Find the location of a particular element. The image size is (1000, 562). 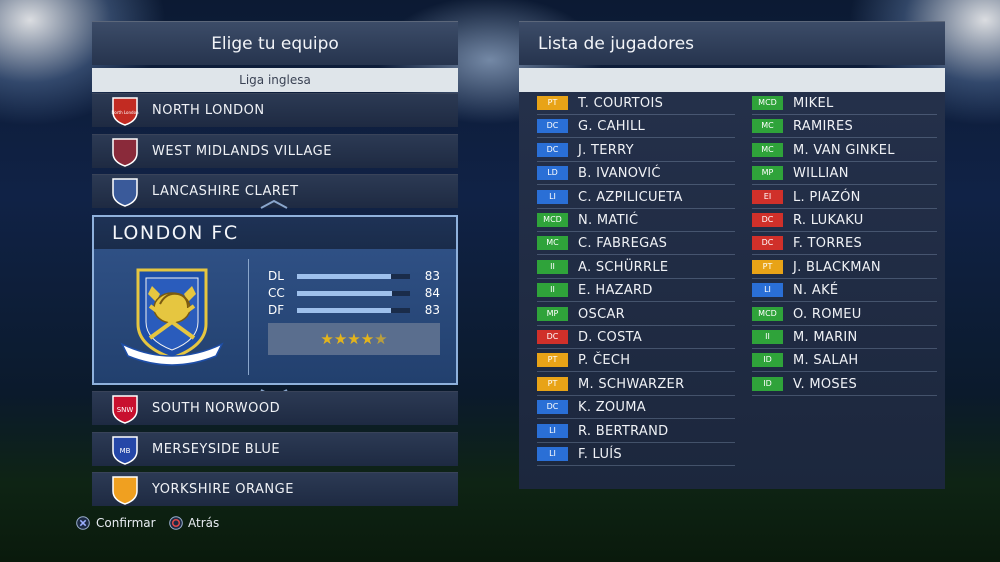

player-row: II A. SCHÜRRLE is located at coordinates (636, 267).